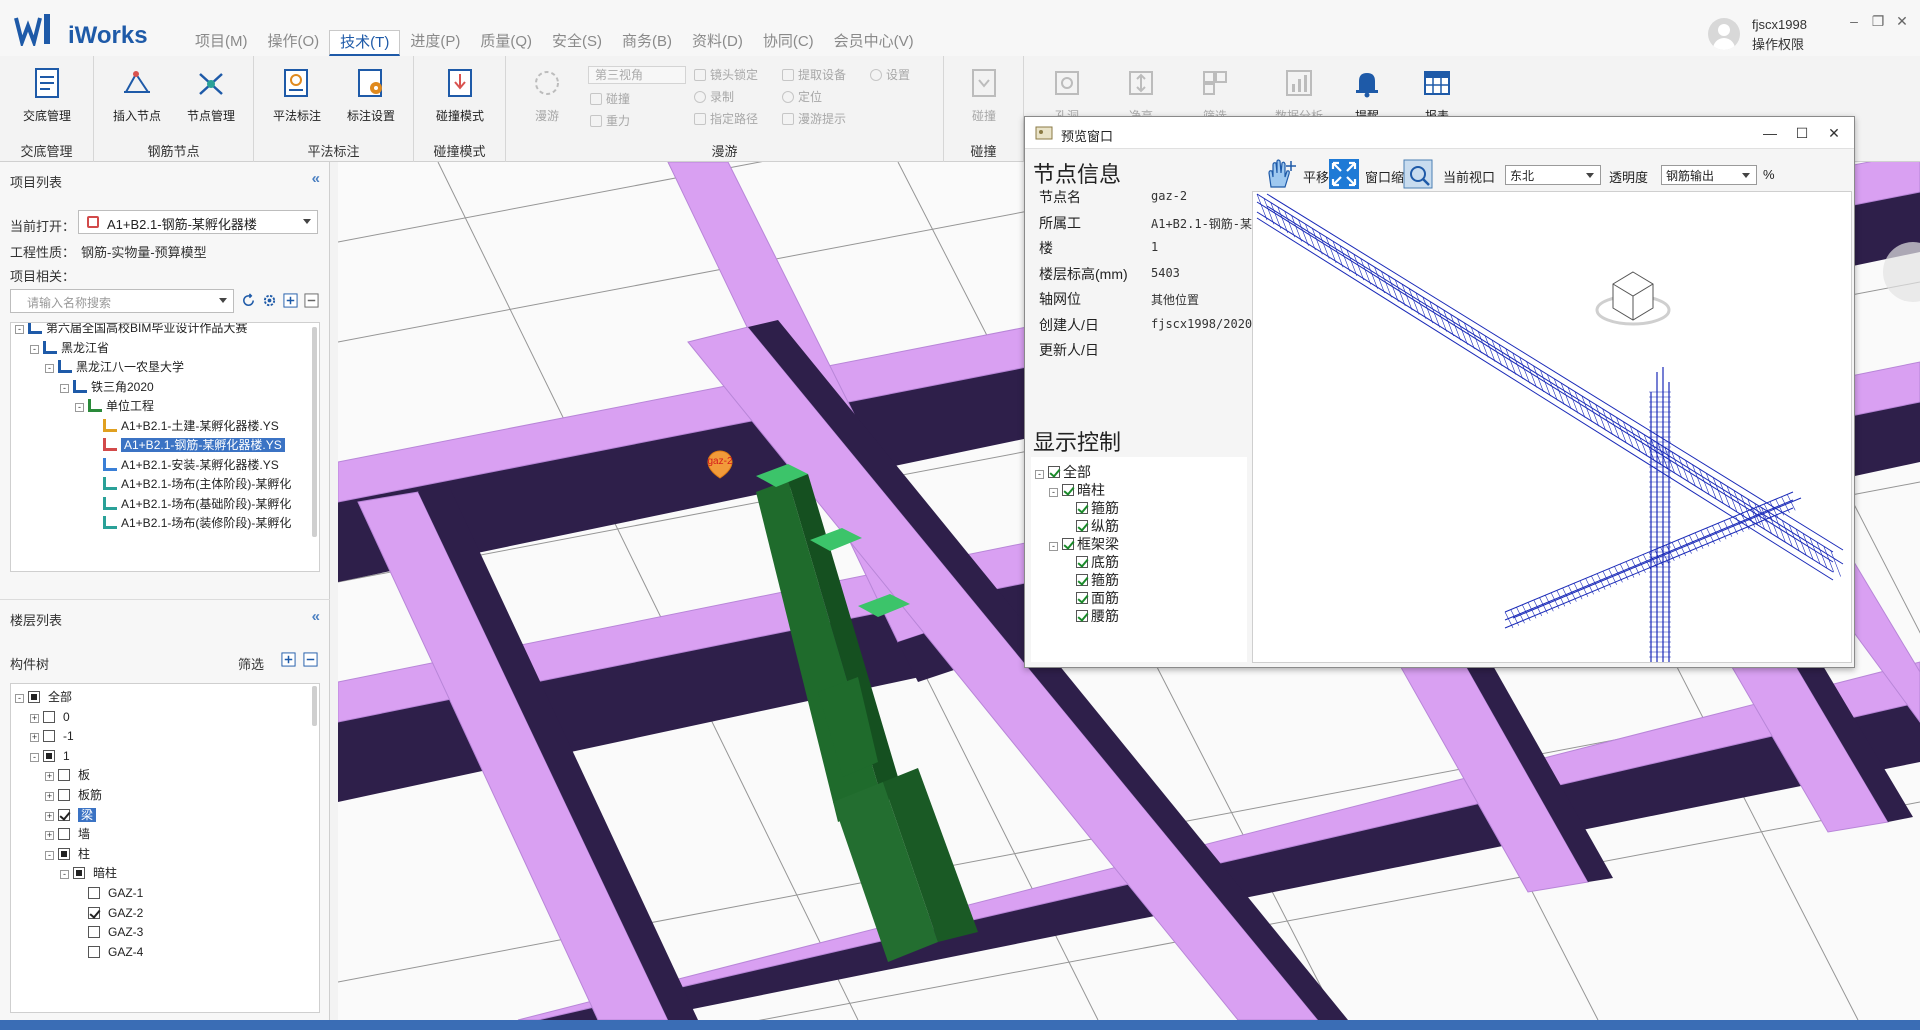 This screenshot has width=1920, height=1030. What do you see at coordinates (506, 43) in the screenshot?
I see `menu-item: 质量(Q)` at bounding box center [506, 43].